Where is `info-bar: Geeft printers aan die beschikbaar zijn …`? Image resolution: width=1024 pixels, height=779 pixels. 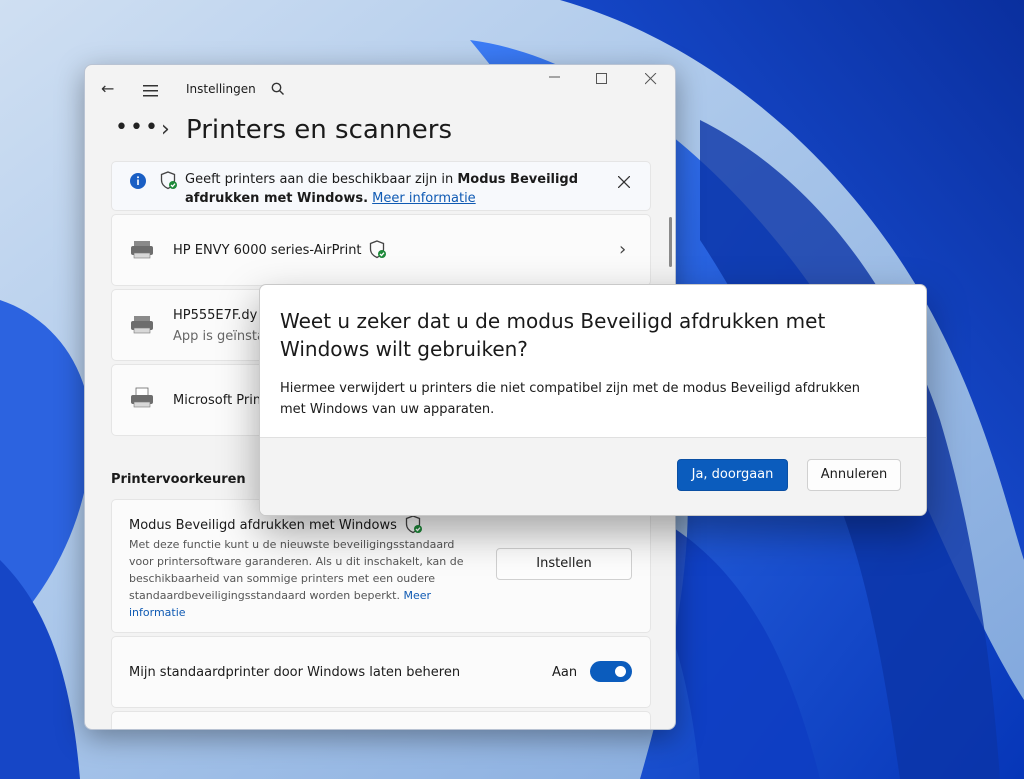
info-bar: Geeft printers aan die beschikbaar zijn … is located at coordinates (381, 186).